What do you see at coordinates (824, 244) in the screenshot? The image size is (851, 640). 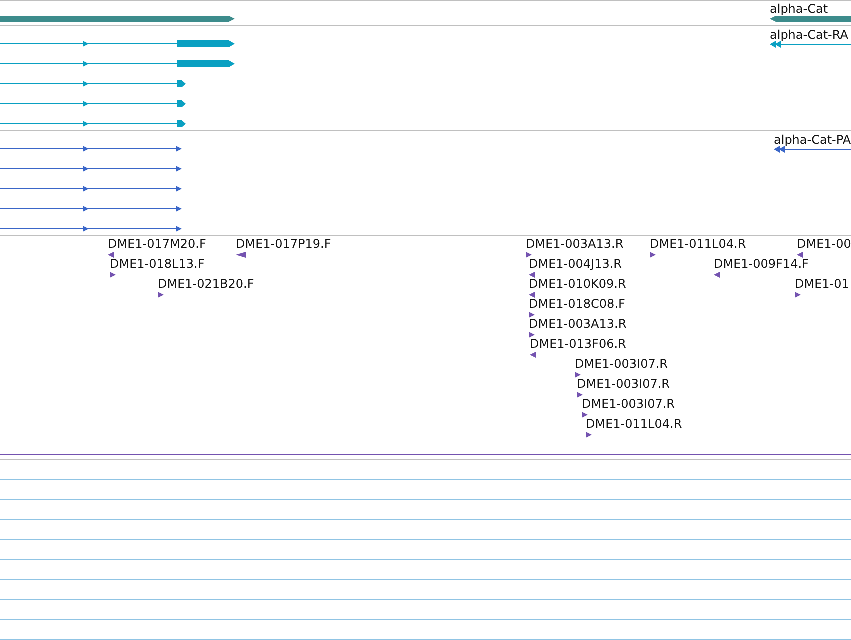 I see `read-label: DME1-00` at bounding box center [824, 244].